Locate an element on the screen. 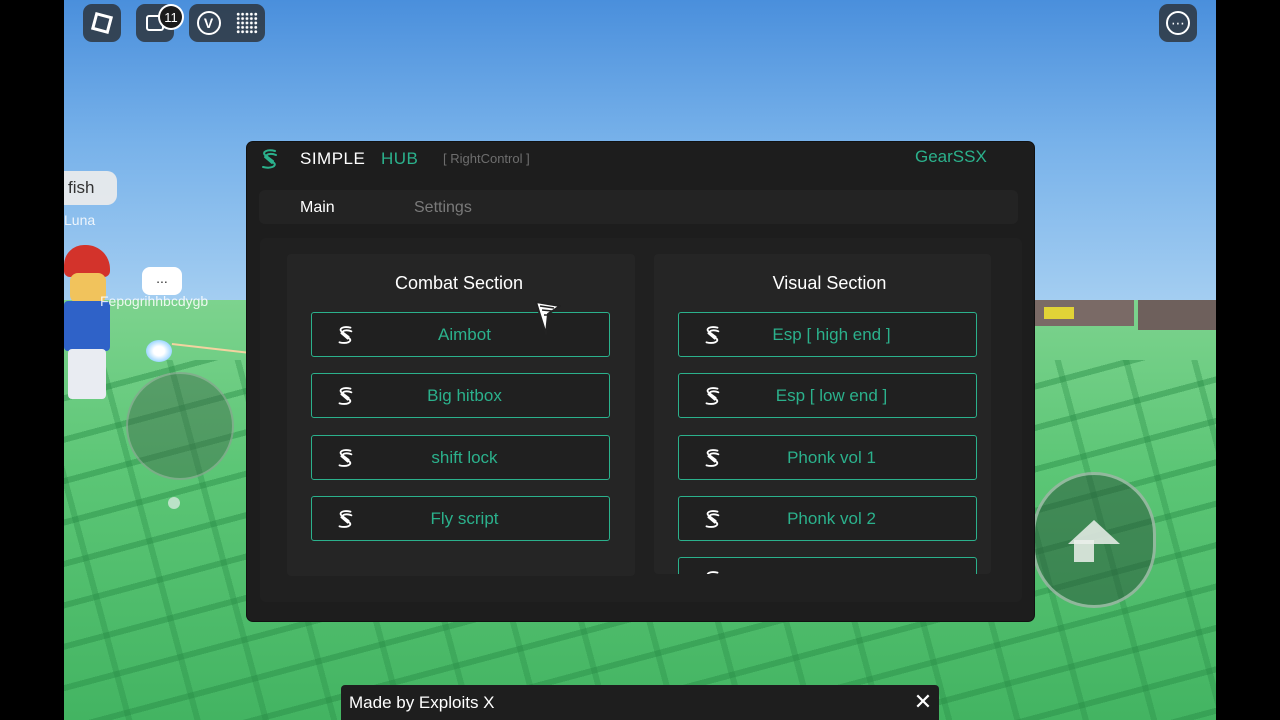  big-hitbox-button: Big hitbox is located at coordinates (460, 395).